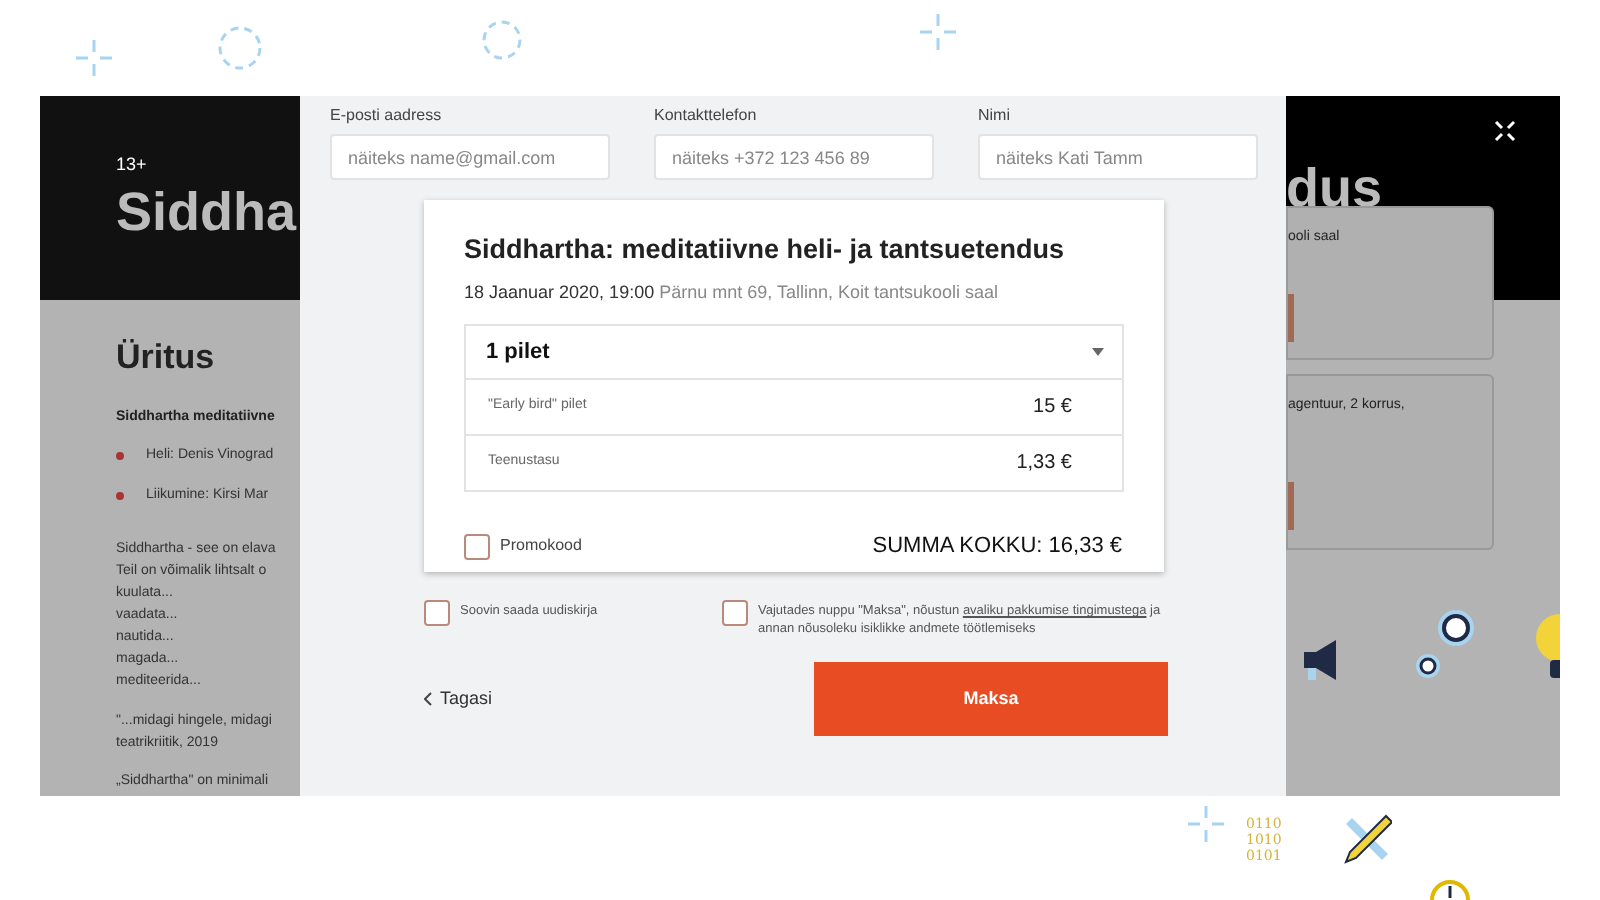 The width and height of the screenshot is (1600, 900). What do you see at coordinates (731, 293) in the screenshot?
I see `event-details: 18 Jaanuar 2020, 19:00 Pärnu mnt 69, Tallinn, Koit tantsukooli saal` at bounding box center [731, 293].